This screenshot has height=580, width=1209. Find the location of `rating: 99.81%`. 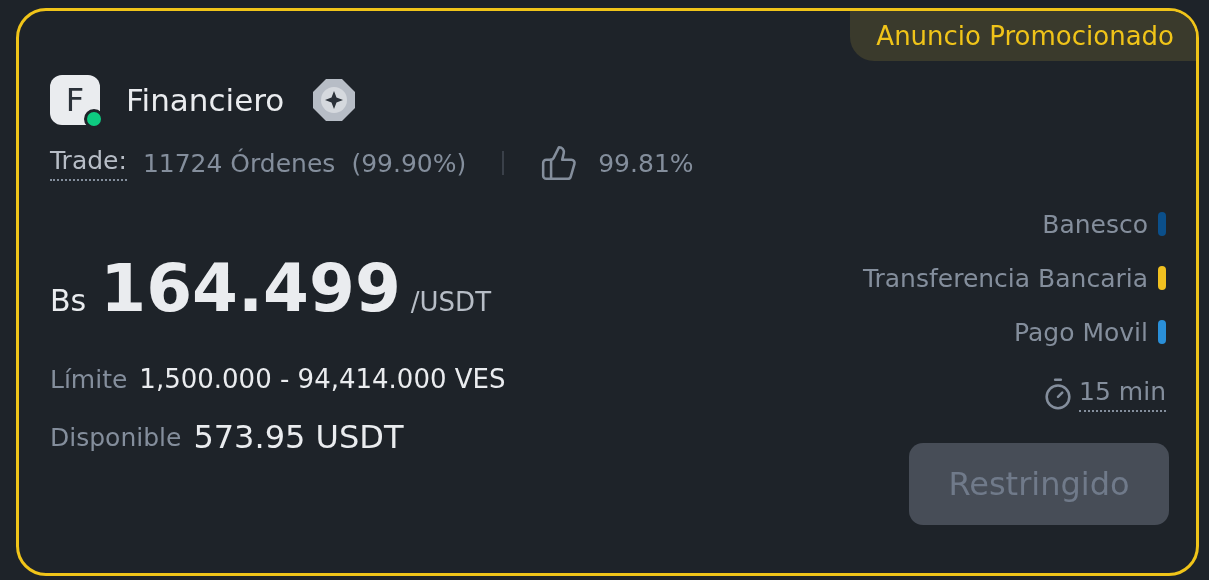

rating: 99.81% is located at coordinates (646, 163).